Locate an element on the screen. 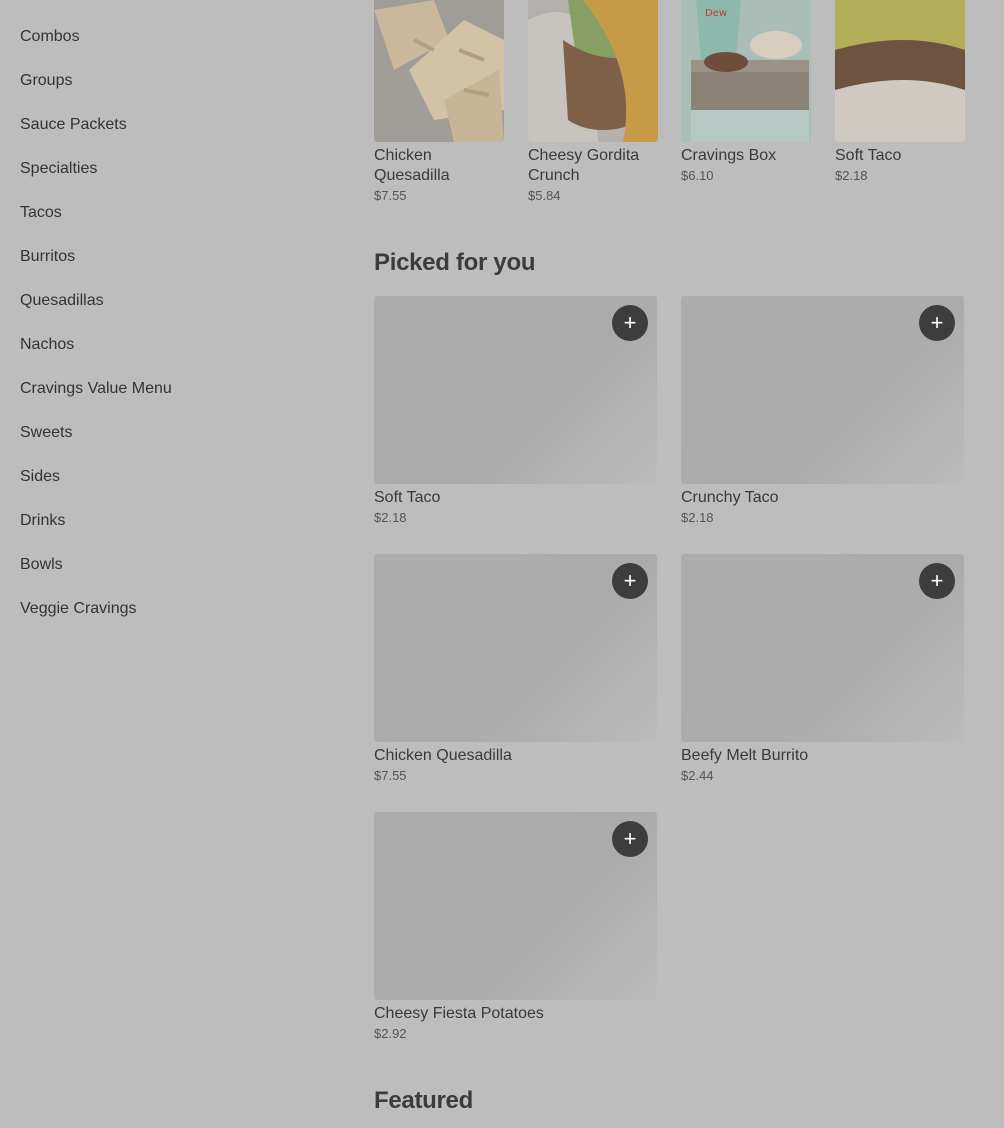 This screenshot has height=1128, width=1004. carousel-item-name: Cheesy Gordita Crunch is located at coordinates (584, 165).